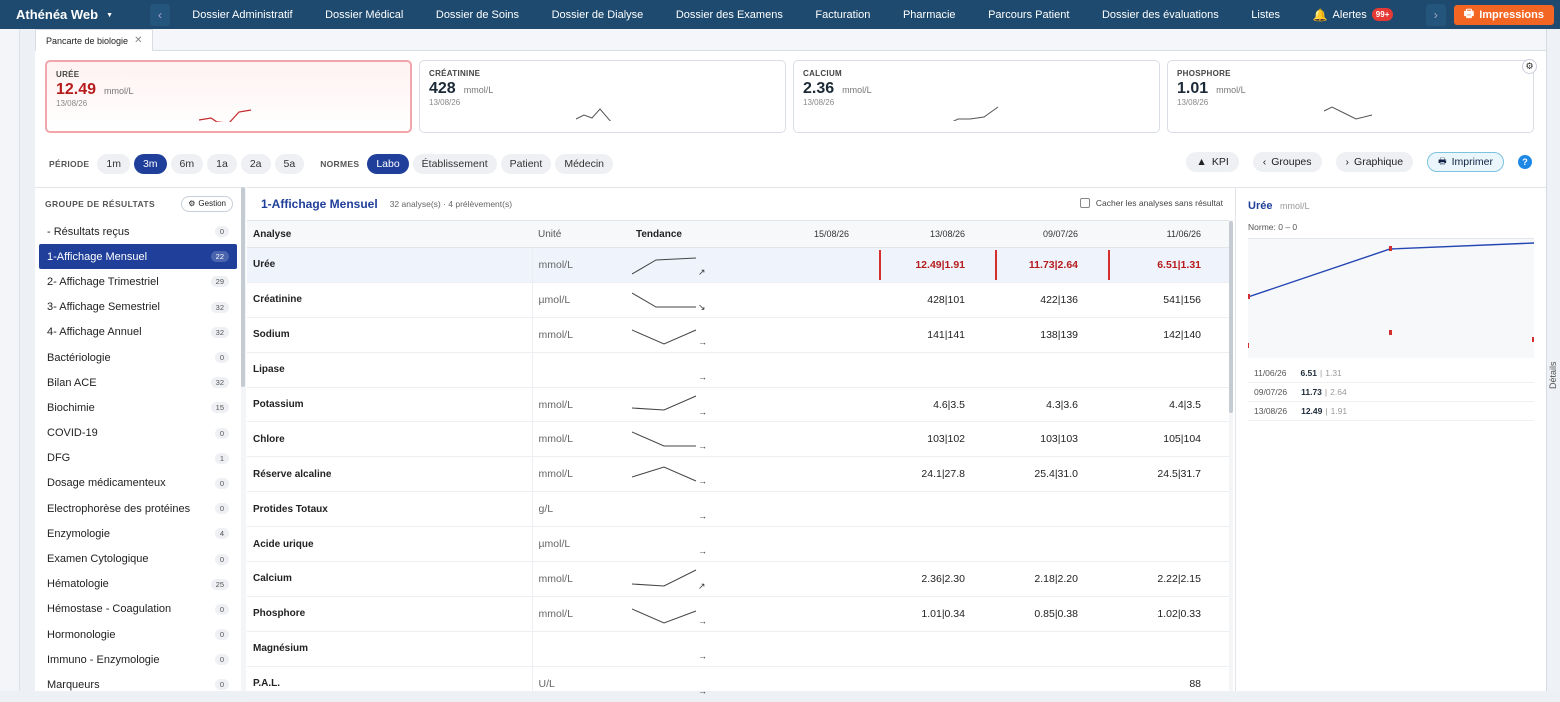  Describe the element at coordinates (739, 370) in the screenshot. I see `table-row: Lipase →` at that location.